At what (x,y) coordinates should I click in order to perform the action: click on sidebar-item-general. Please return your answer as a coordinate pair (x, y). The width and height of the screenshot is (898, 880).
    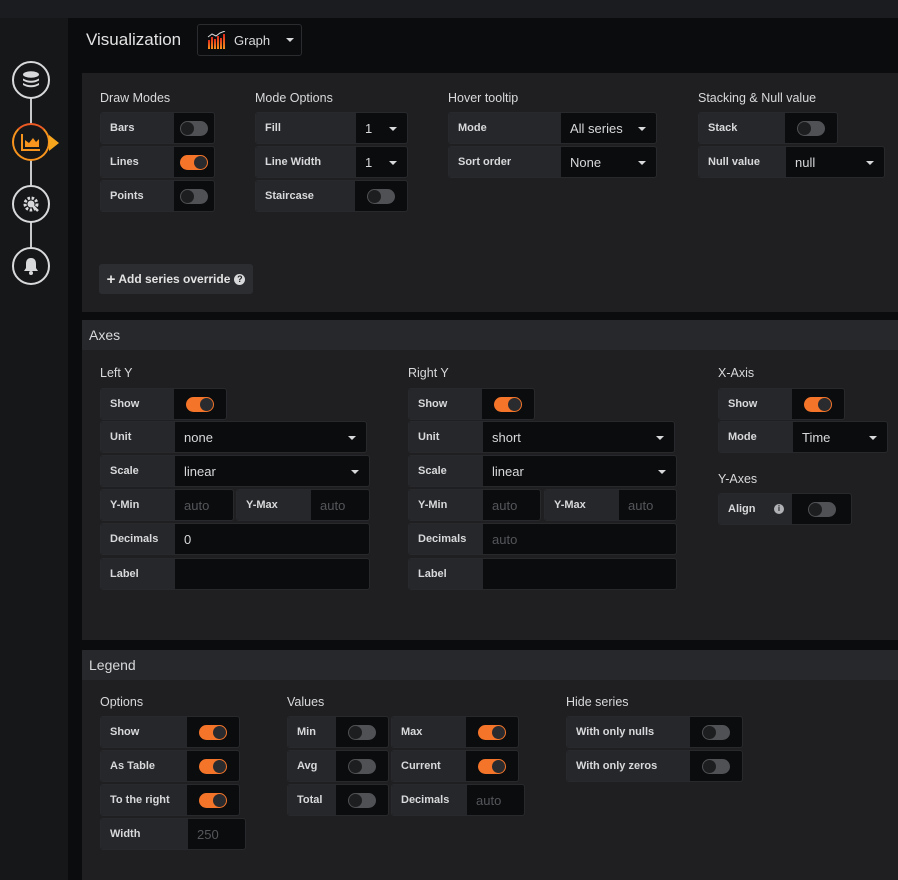
    Looking at the image, I should click on (31, 204).